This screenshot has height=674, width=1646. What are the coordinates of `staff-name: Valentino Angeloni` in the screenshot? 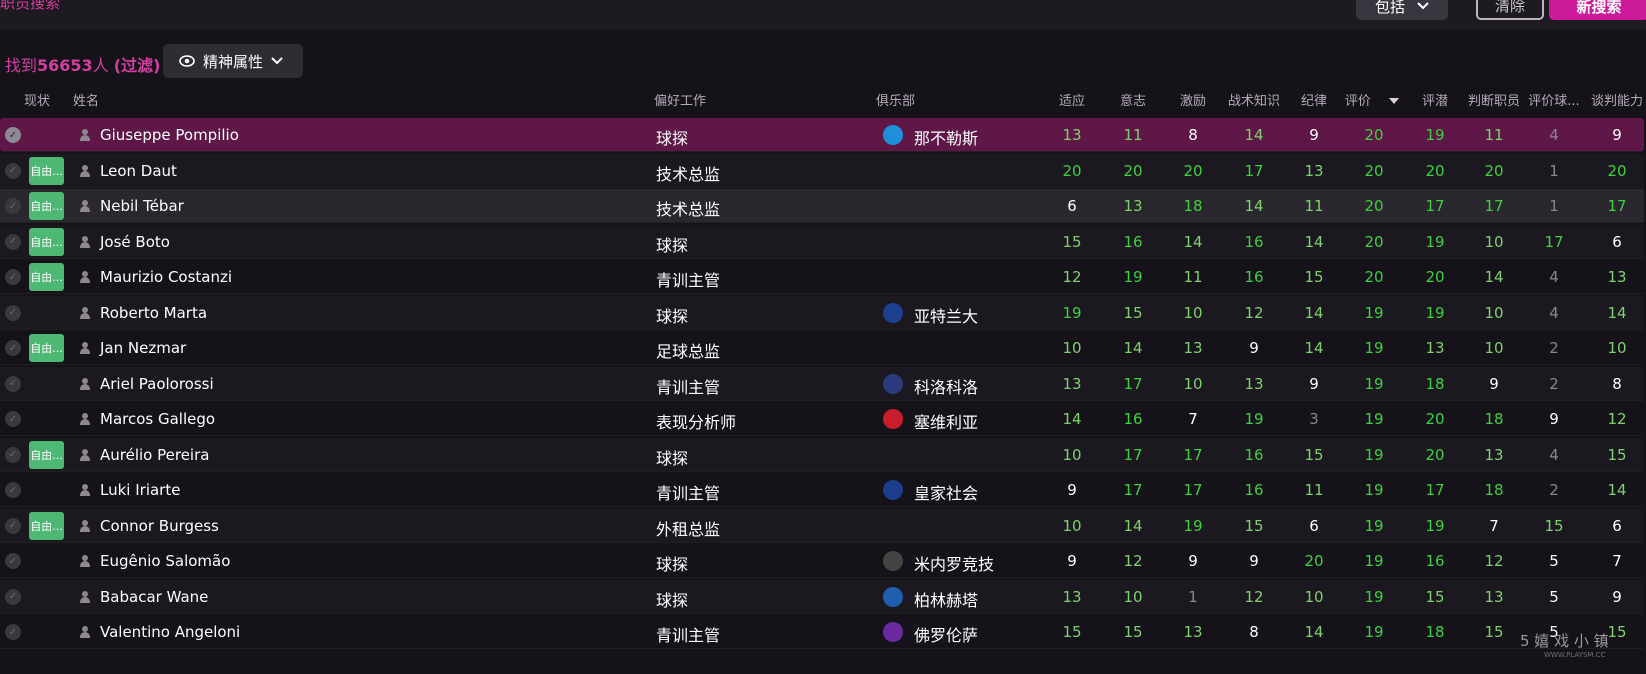 It's located at (170, 632).